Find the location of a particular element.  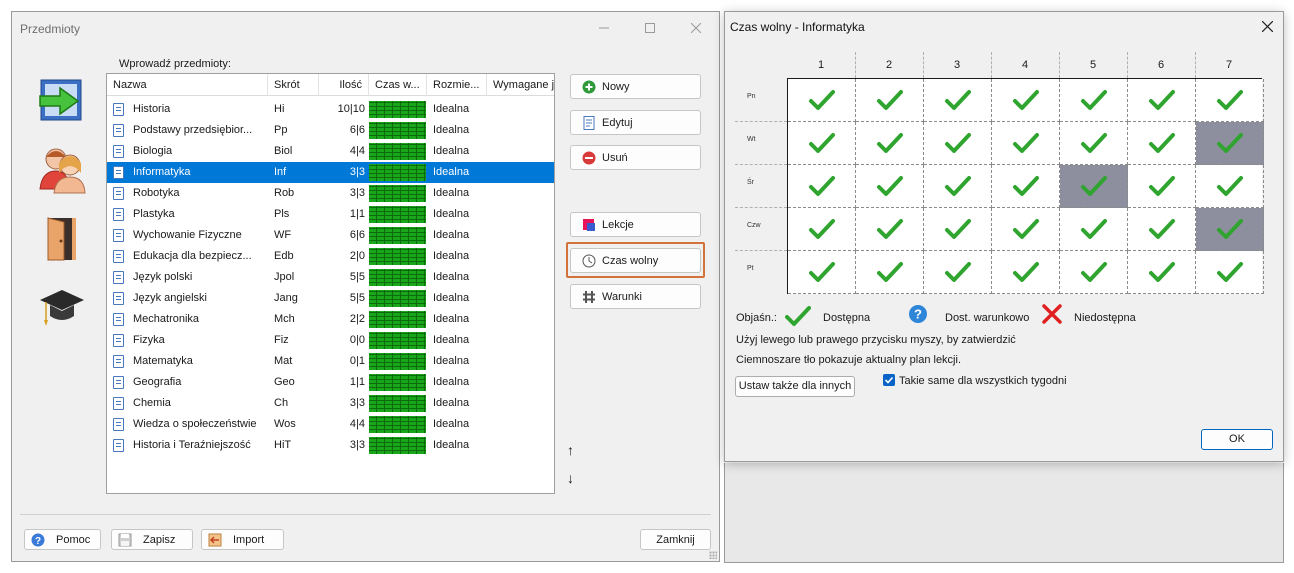

delete-button: Usuń is located at coordinates (635, 157).